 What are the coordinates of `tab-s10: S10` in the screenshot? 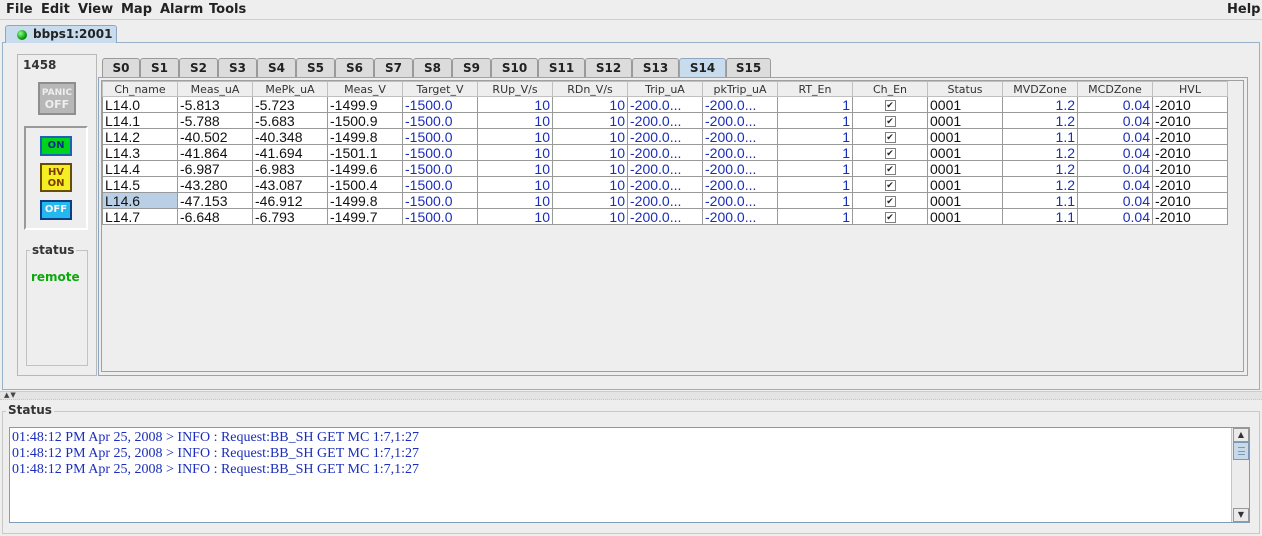 It's located at (514, 67).